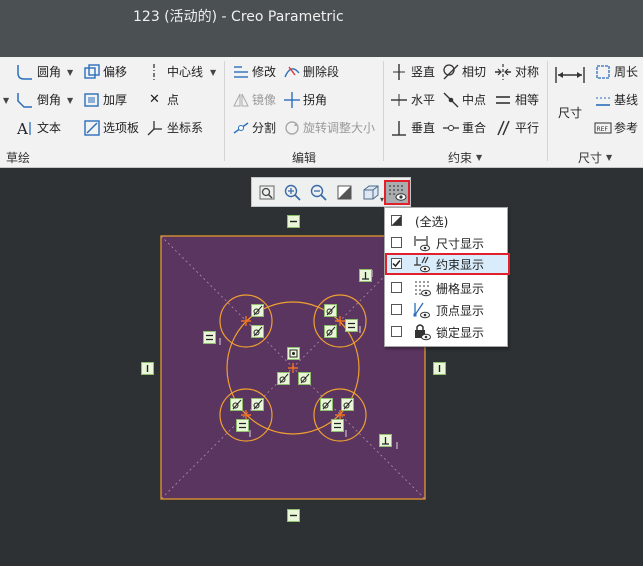 Image resolution: width=643 pixels, height=566 pixels. Describe the element at coordinates (432, 222) in the screenshot. I see `select-all-label: (全选)` at that location.